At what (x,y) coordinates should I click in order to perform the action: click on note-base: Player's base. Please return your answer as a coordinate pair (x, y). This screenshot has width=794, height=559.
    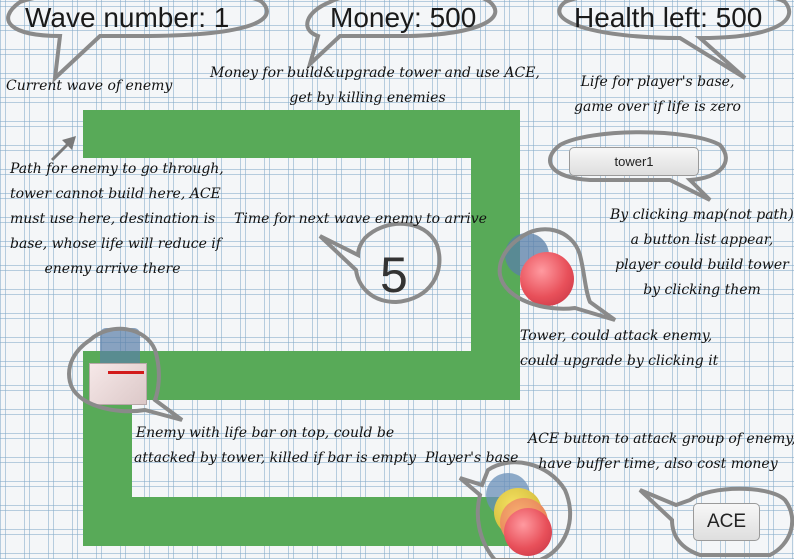
    Looking at the image, I should click on (472, 458).